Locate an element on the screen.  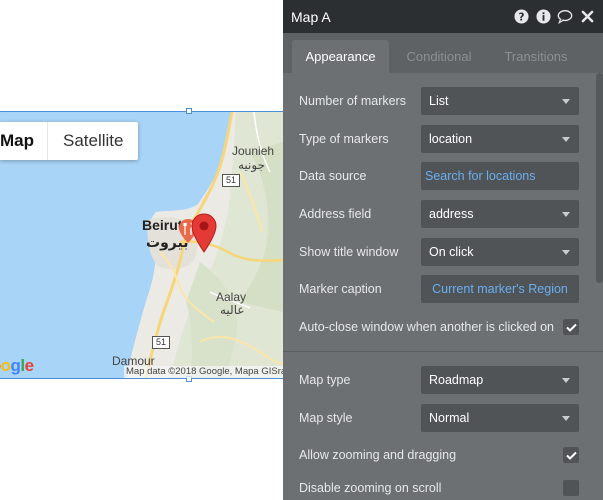
row-map-style: Map style Normal is located at coordinates (441, 418).